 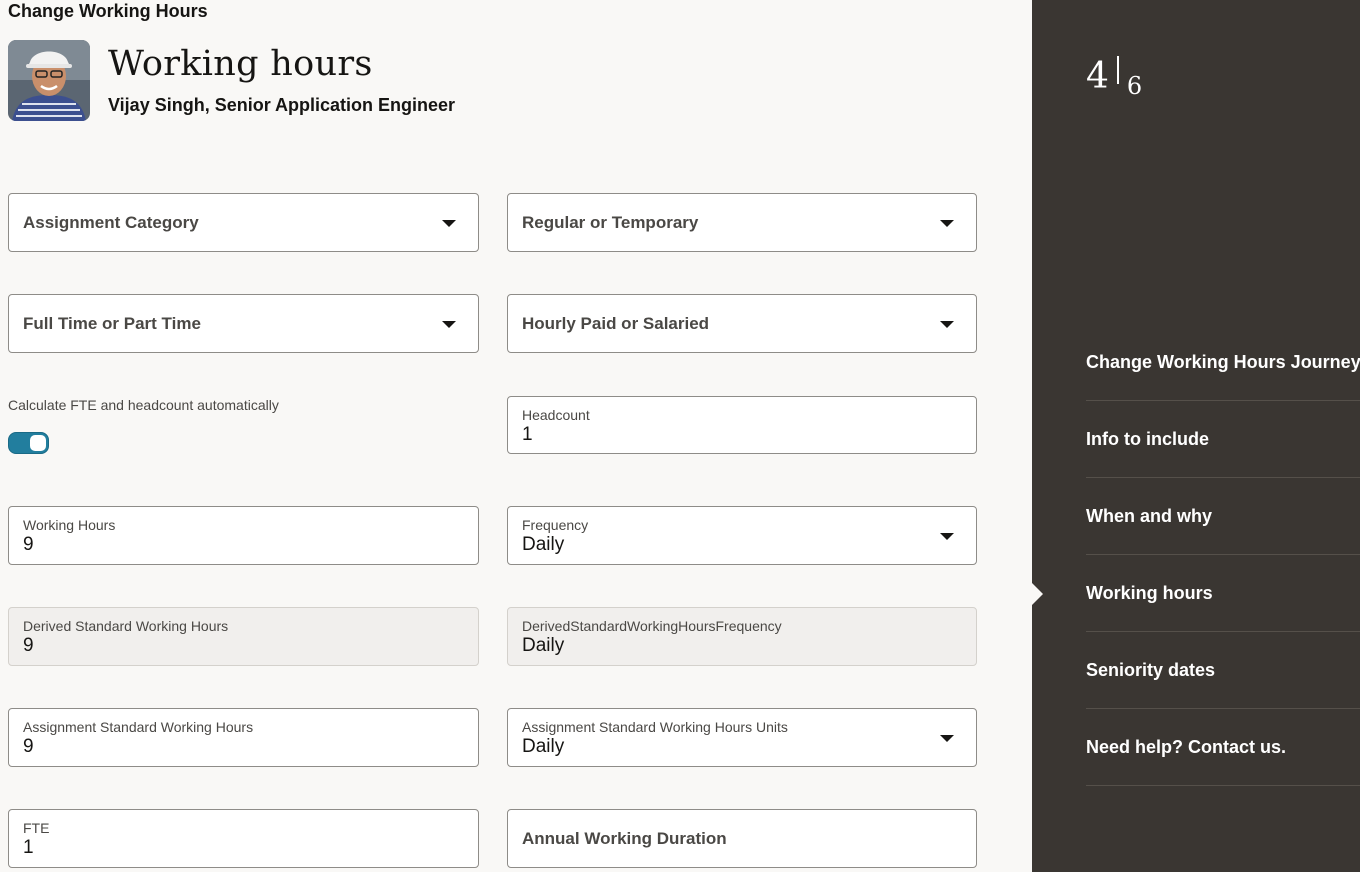 I want to click on derived-standard-working-hours-frequency-value: Daily, so click(x=543, y=645).